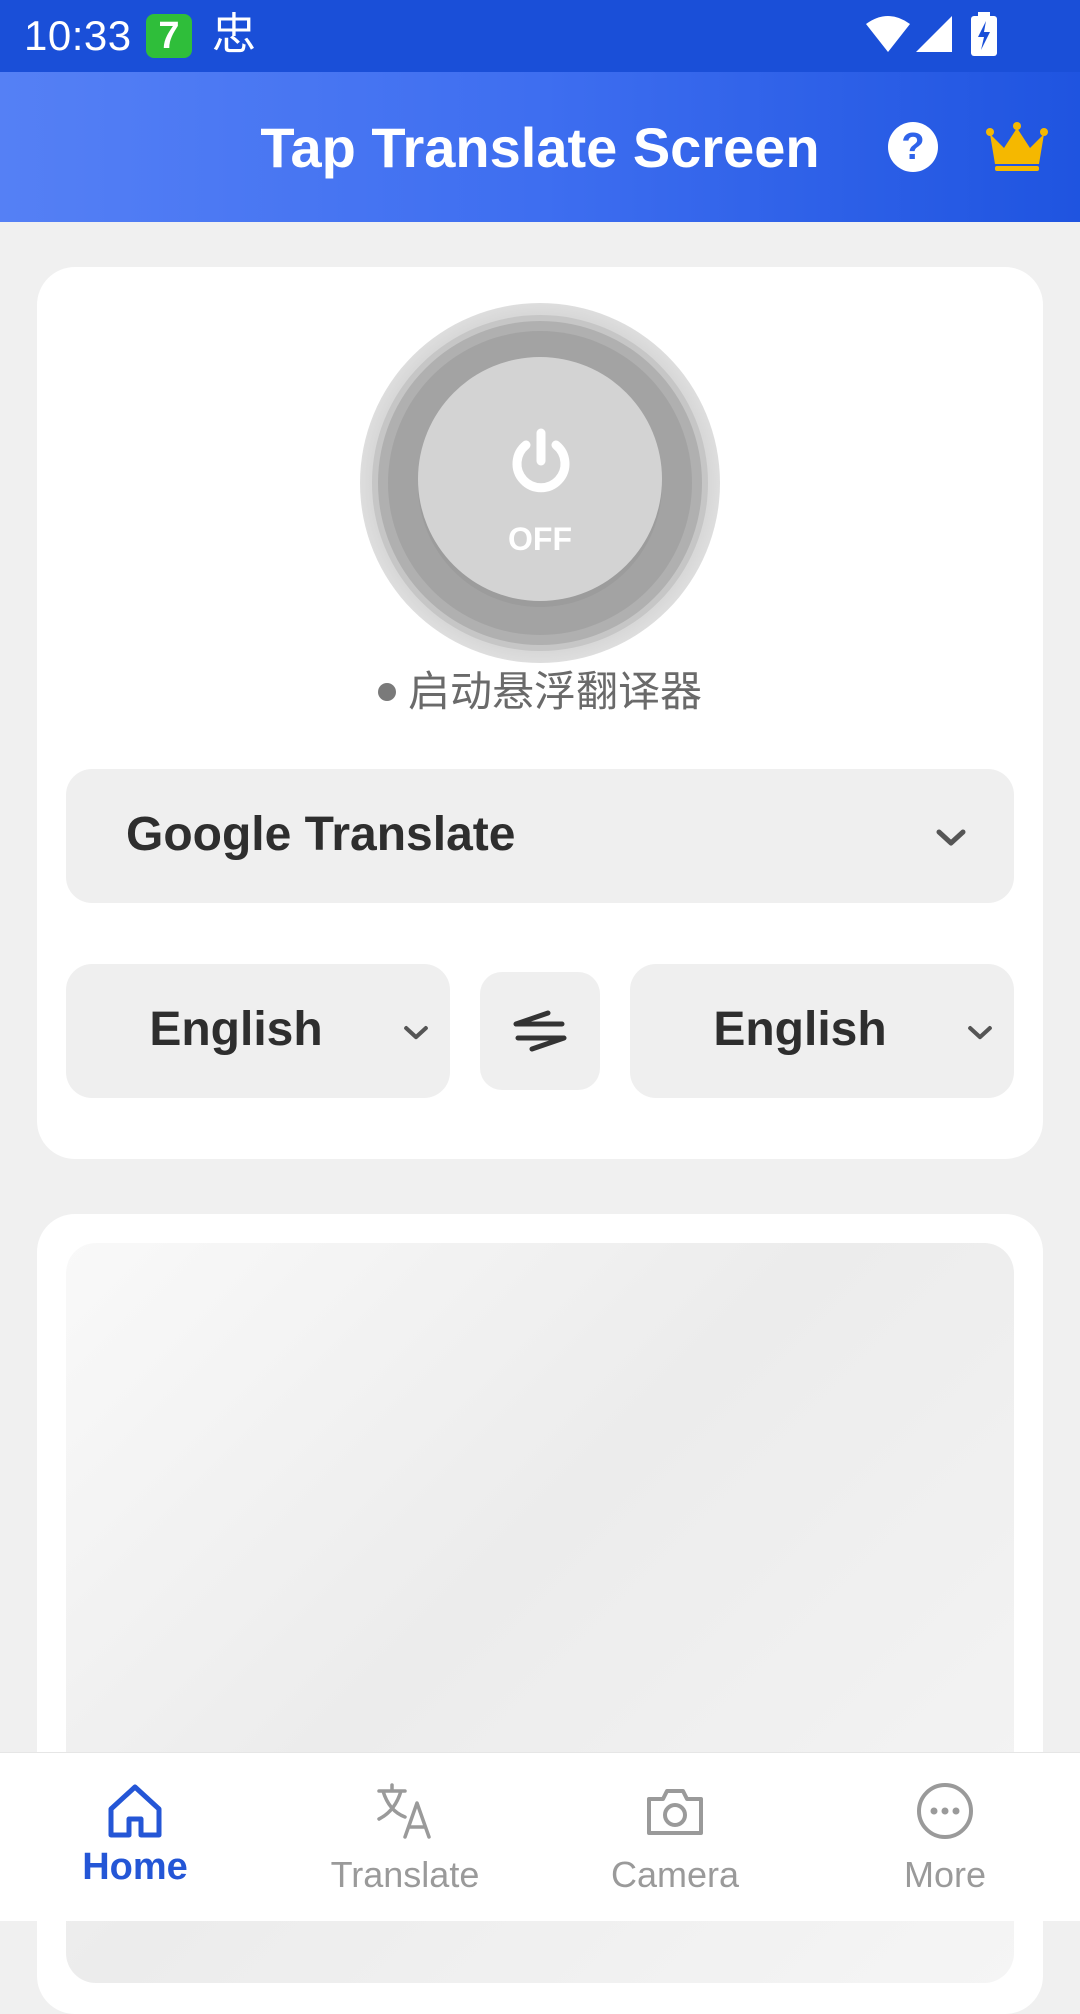 This screenshot has width=1080, height=2014. I want to click on signal-icon, so click(934, 34).